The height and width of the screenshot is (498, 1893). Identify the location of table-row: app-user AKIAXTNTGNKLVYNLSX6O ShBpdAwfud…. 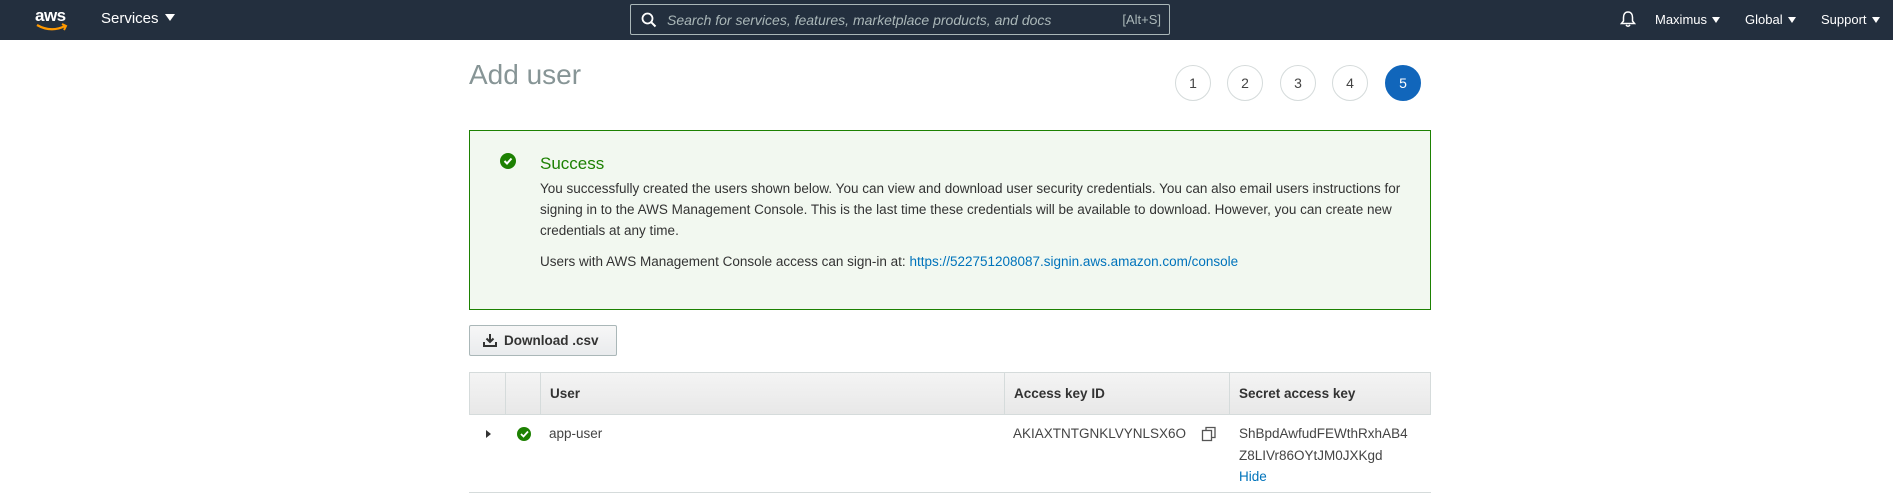
(950, 454).